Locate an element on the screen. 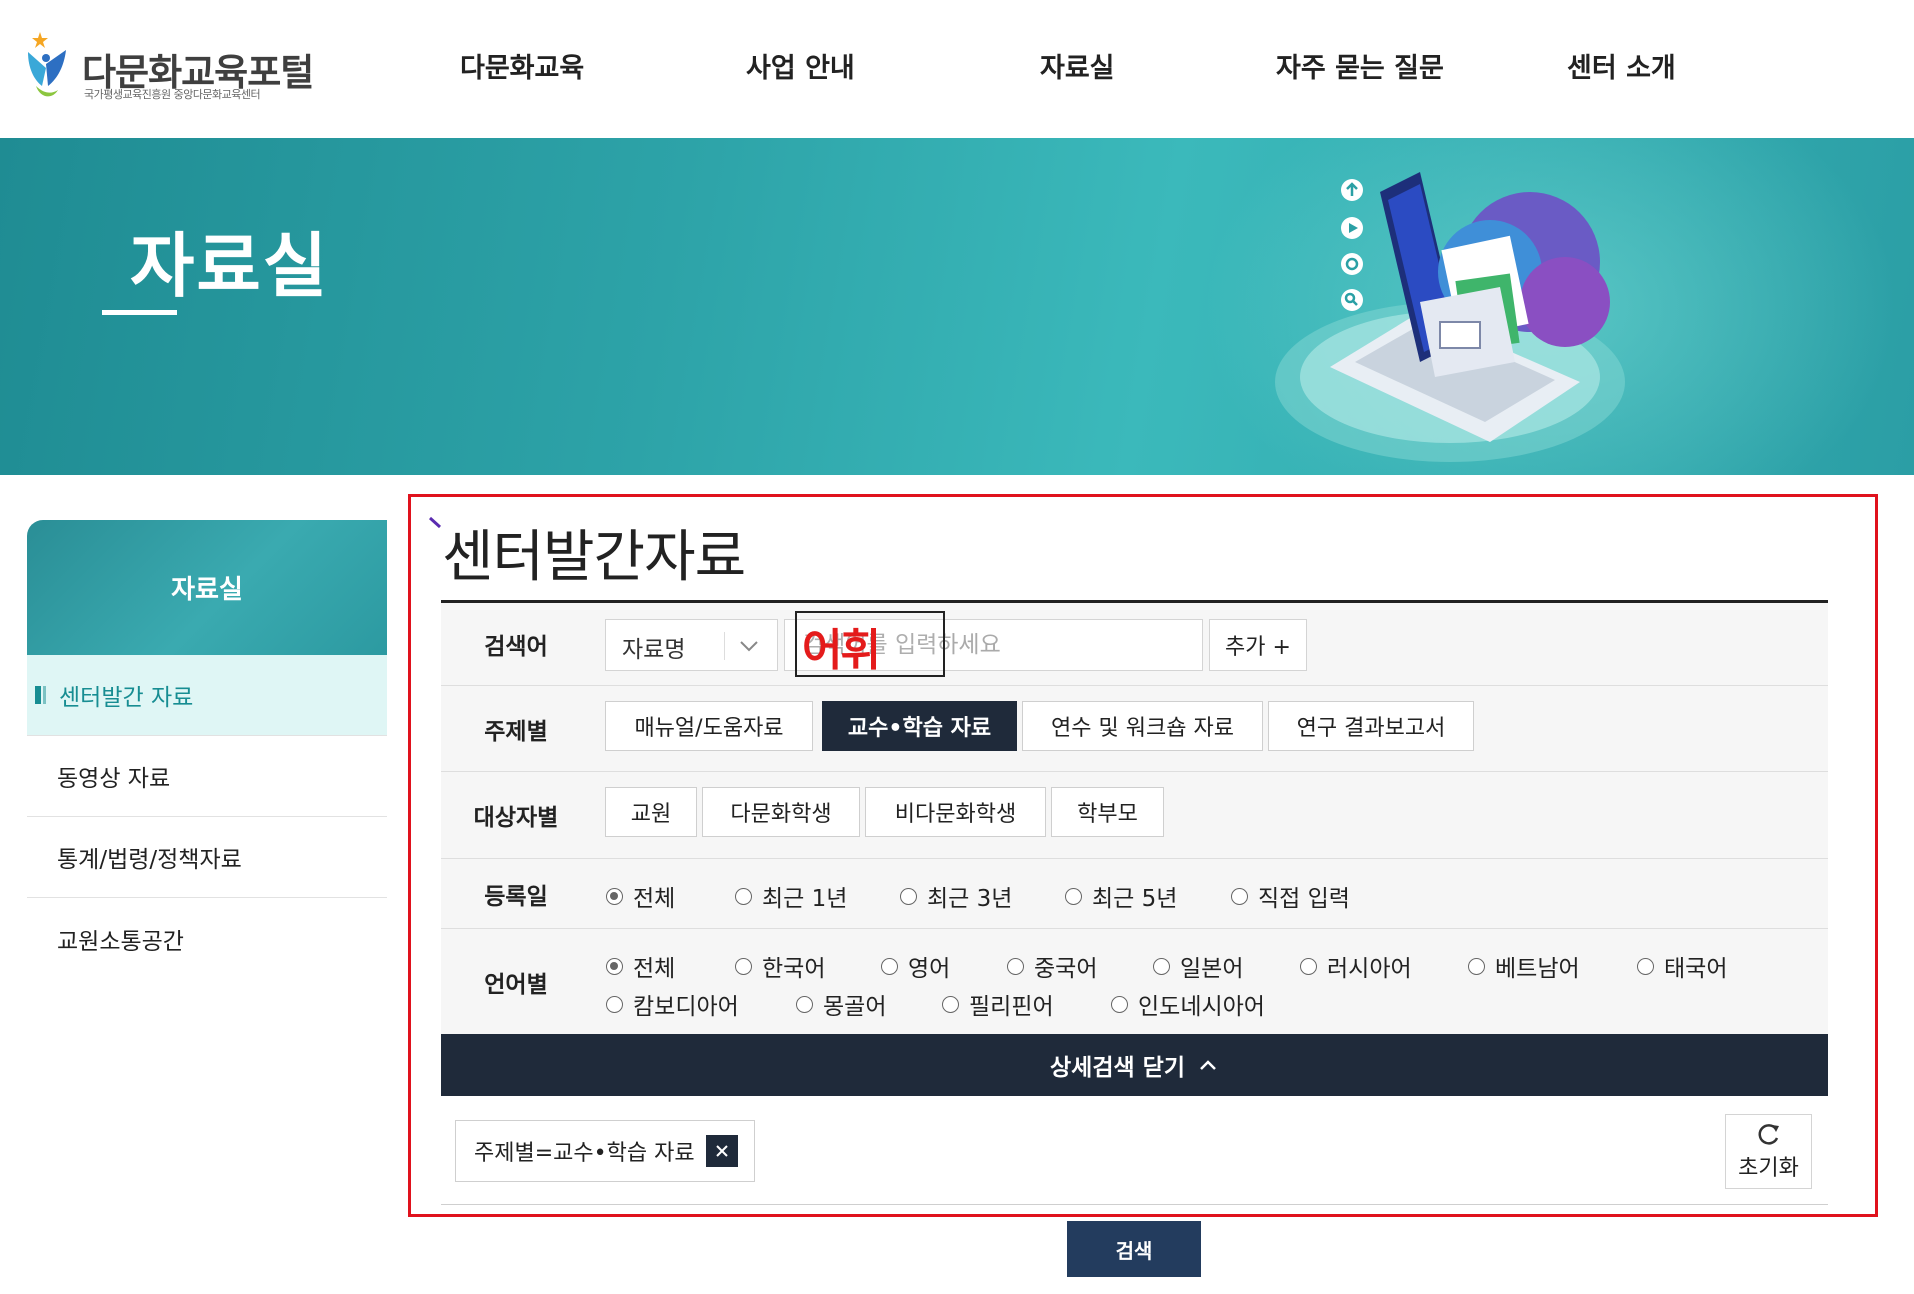 The width and height of the screenshot is (1914, 1294). side-nav: 자료실 센터발간 자료 동영상 자료 통계/법령/정책자료 교원소통공간 is located at coordinates (207, 749).